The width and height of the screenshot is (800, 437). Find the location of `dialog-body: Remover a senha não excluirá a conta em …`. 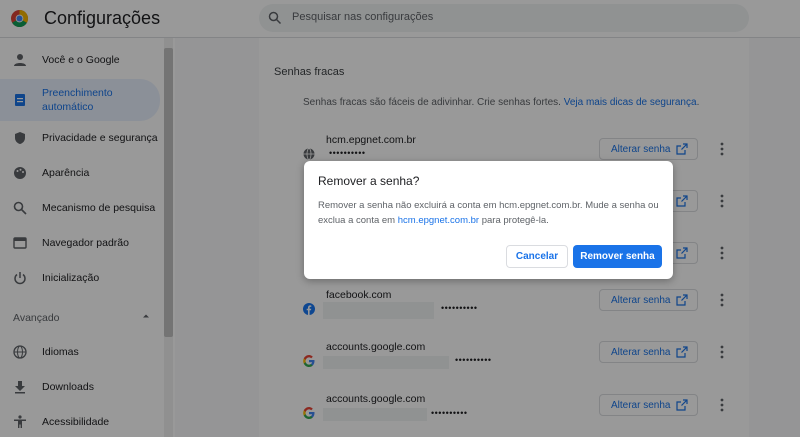

dialog-body: Remover a senha não excluirá a conta em … is located at coordinates (488, 213).